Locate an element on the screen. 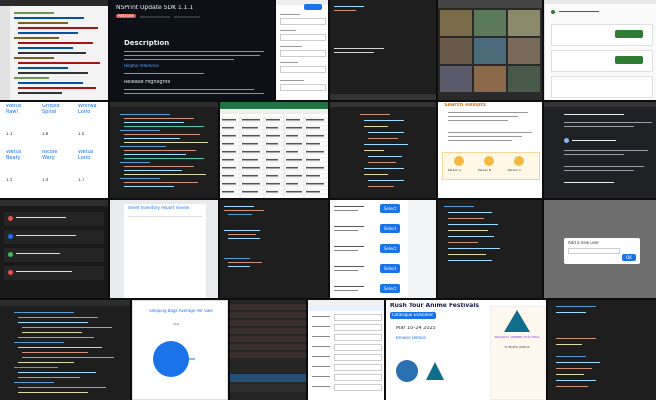  release-link: Helpful reference is located at coordinates (141, 66).